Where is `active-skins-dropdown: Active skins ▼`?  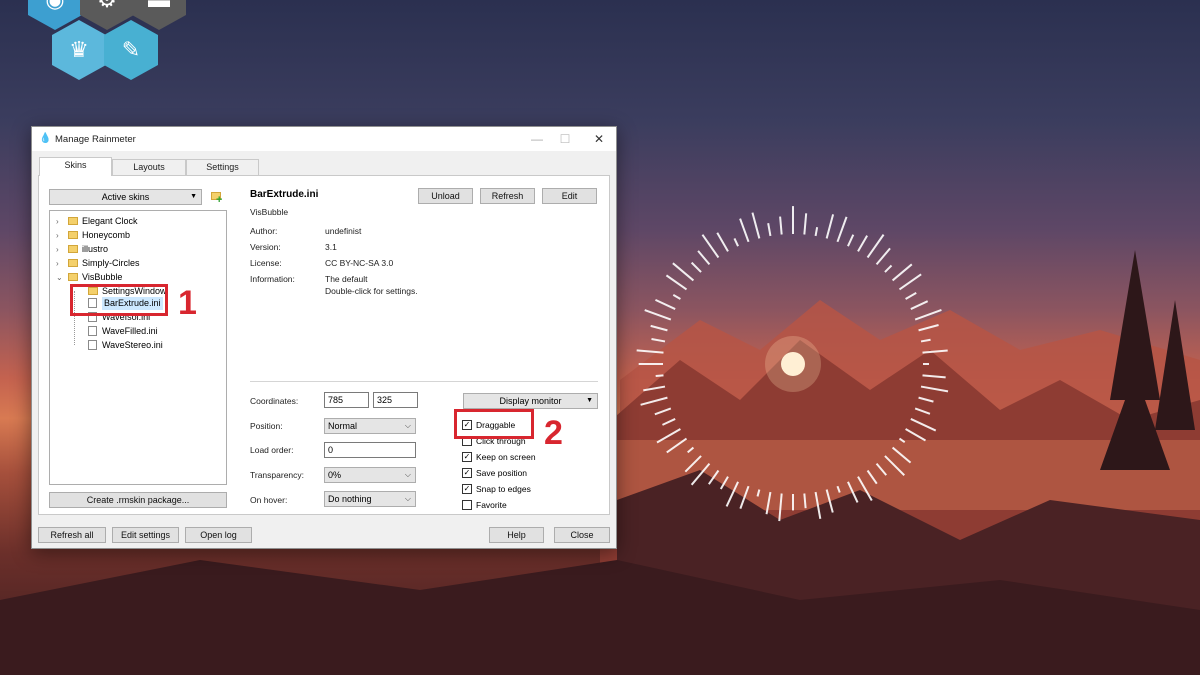
active-skins-dropdown: Active skins ▼ is located at coordinates (125, 197).